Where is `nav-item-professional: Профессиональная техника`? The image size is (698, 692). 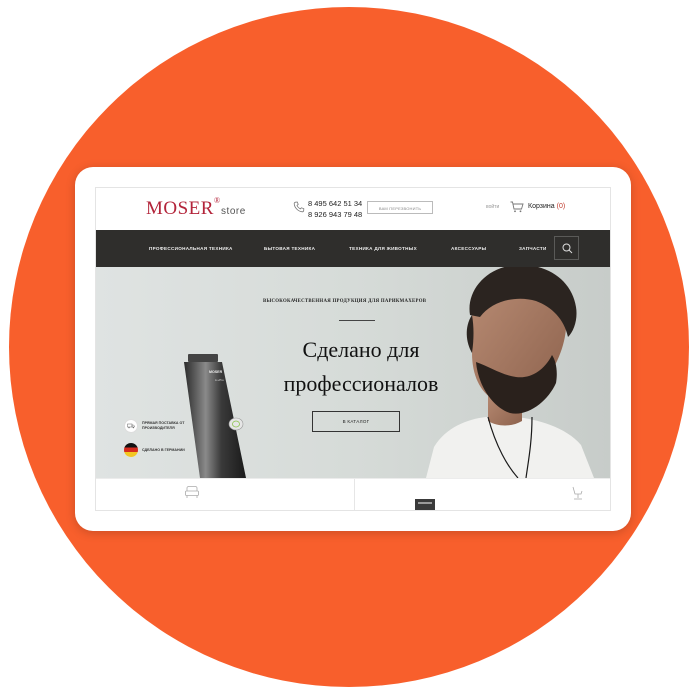 nav-item-professional: Профессиональная техника is located at coordinates (191, 248).